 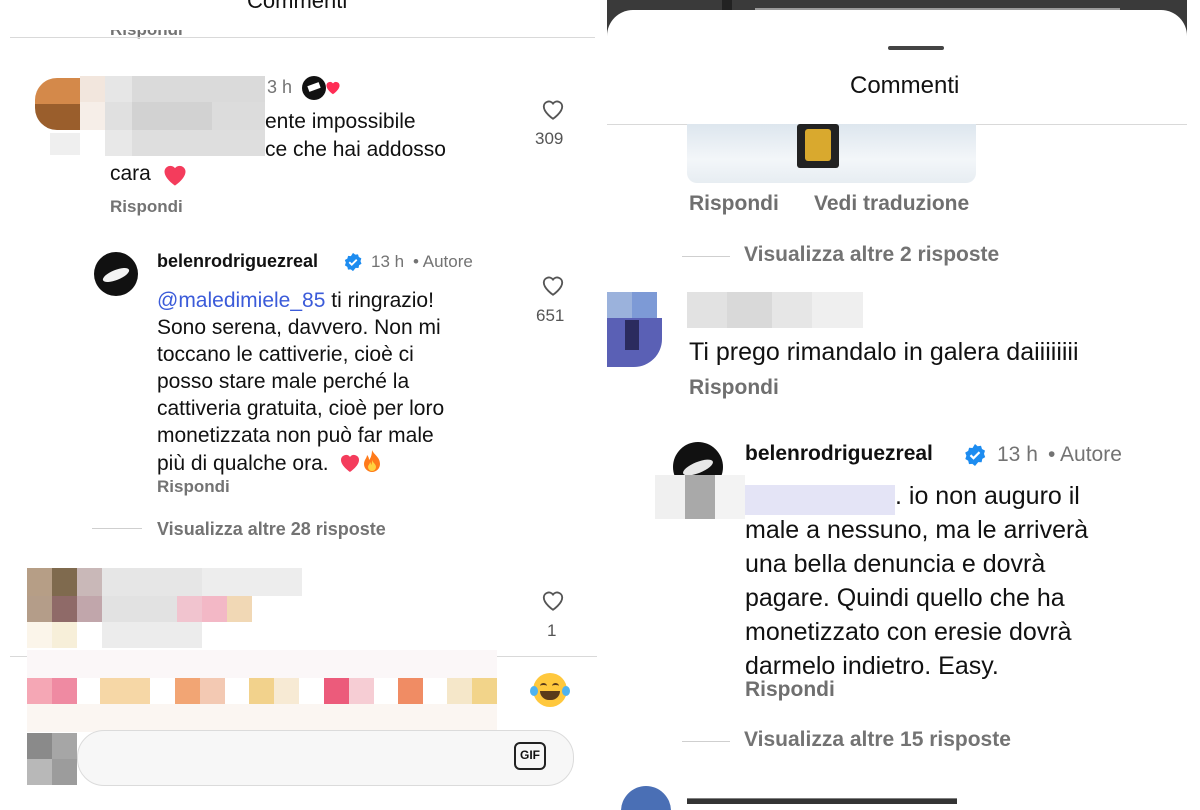 What do you see at coordinates (905, 598) in the screenshot?
I see `author-reply-line3: pagare. Quindi quello che ha` at bounding box center [905, 598].